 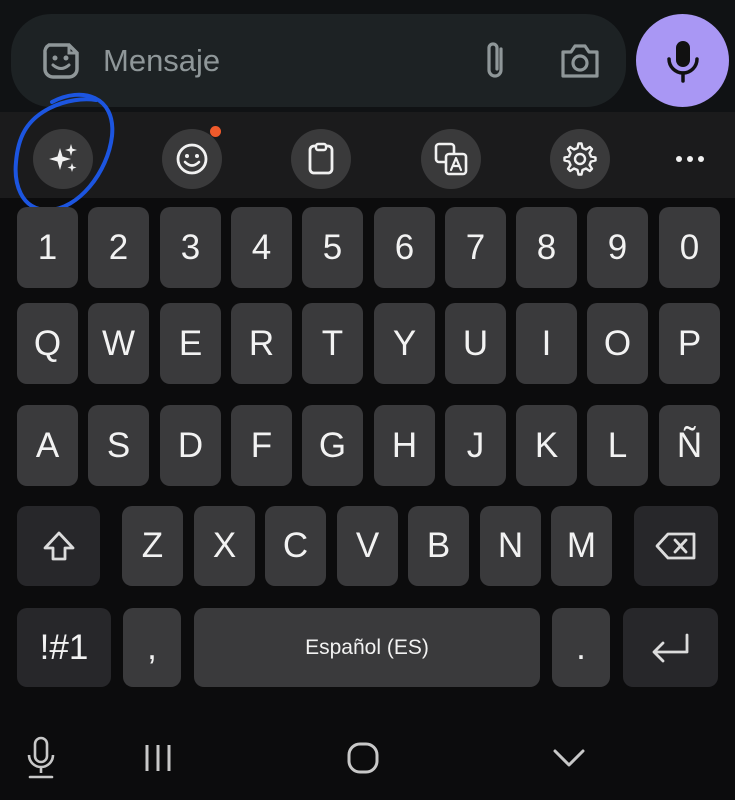 What do you see at coordinates (118, 445) in the screenshot?
I see `key-s: S` at bounding box center [118, 445].